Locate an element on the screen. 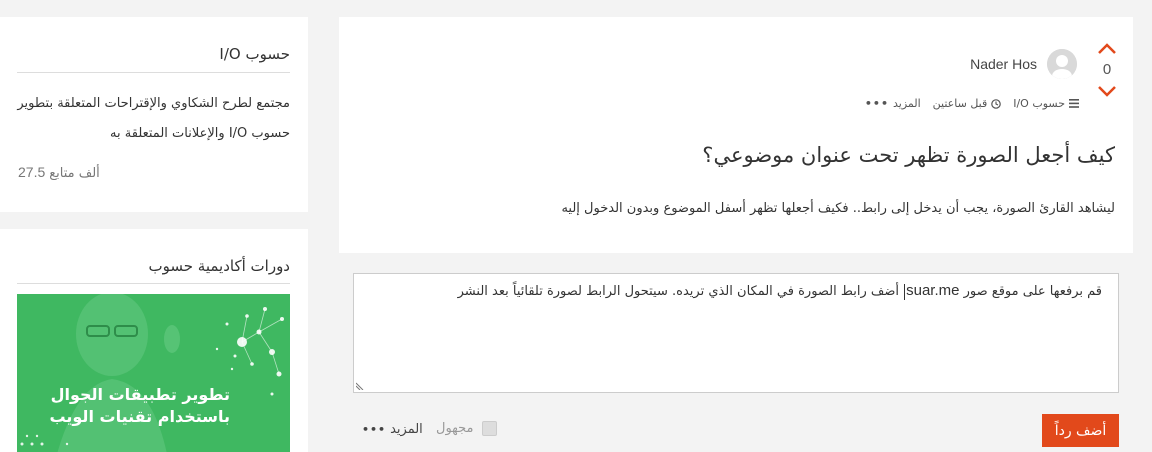 The height and width of the screenshot is (452, 1152). avatar is located at coordinates (1062, 64).